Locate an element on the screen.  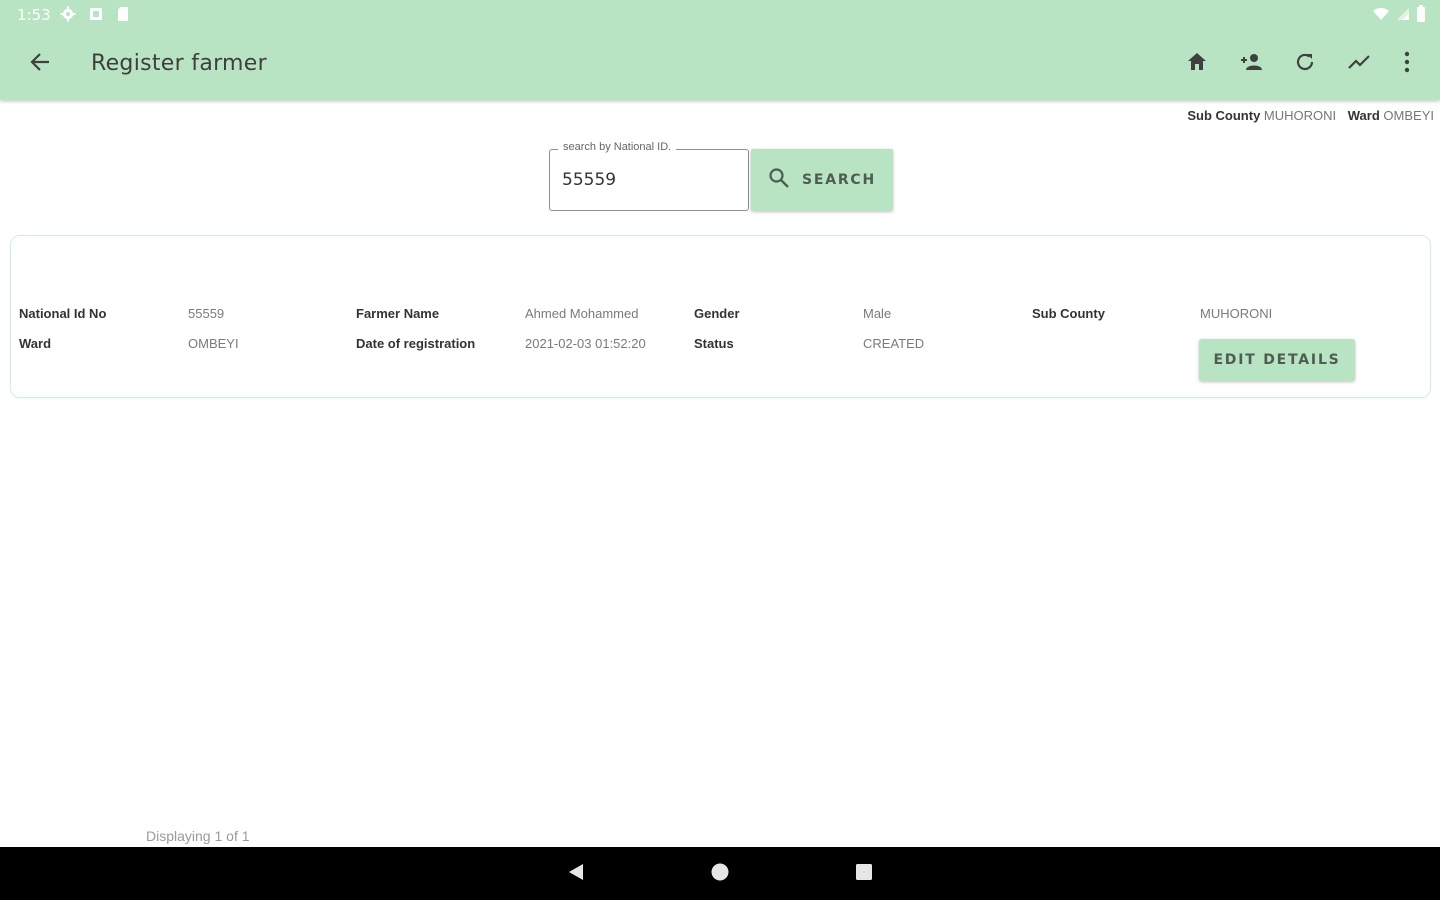
sub-county-label: Sub County is located at coordinates (1068, 313).